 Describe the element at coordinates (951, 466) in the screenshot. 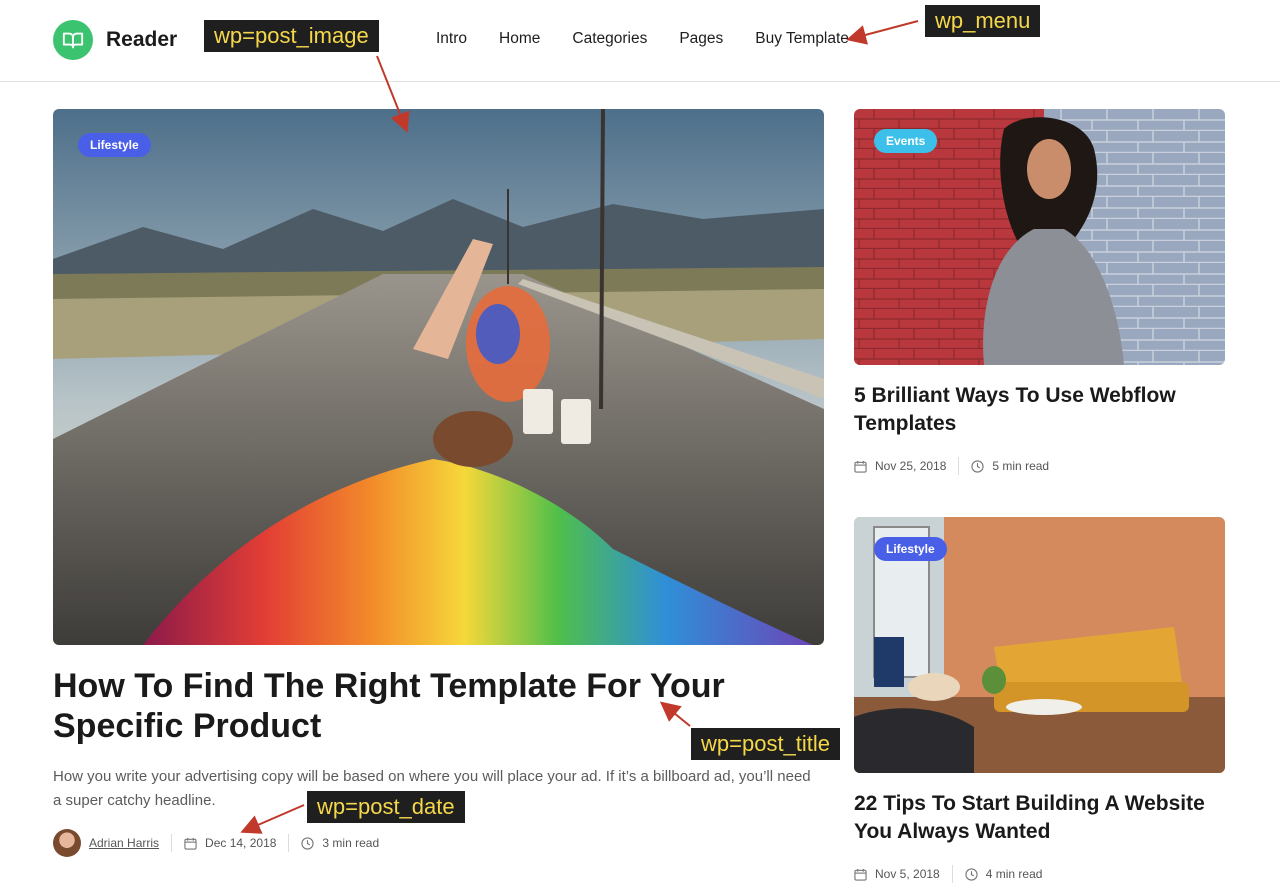

I see `side-post-meta: Nov 25, 2018 5 min read` at that location.